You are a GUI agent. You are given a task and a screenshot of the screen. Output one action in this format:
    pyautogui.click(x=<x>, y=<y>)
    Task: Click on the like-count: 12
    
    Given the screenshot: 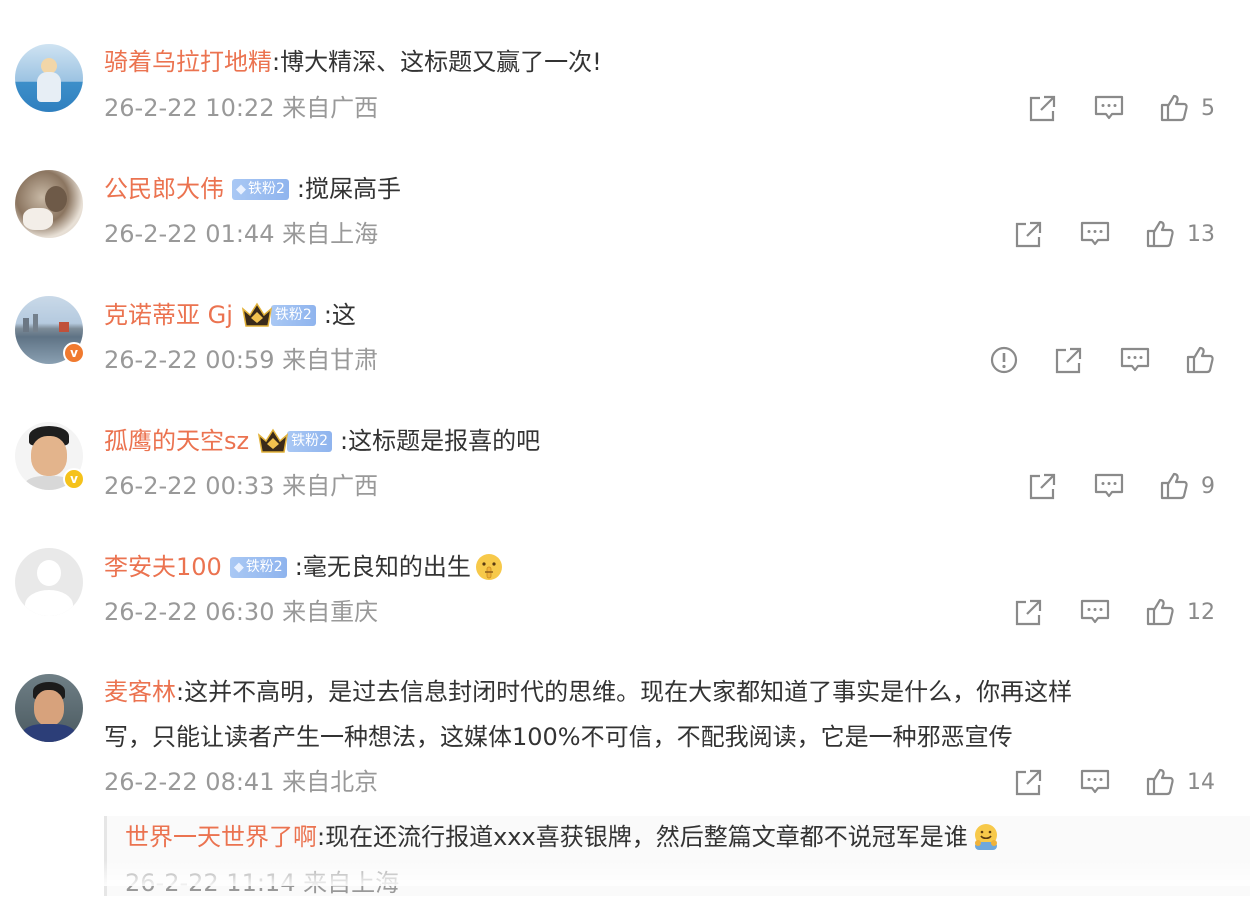 What is the action you would take?
    pyautogui.click(x=1201, y=612)
    